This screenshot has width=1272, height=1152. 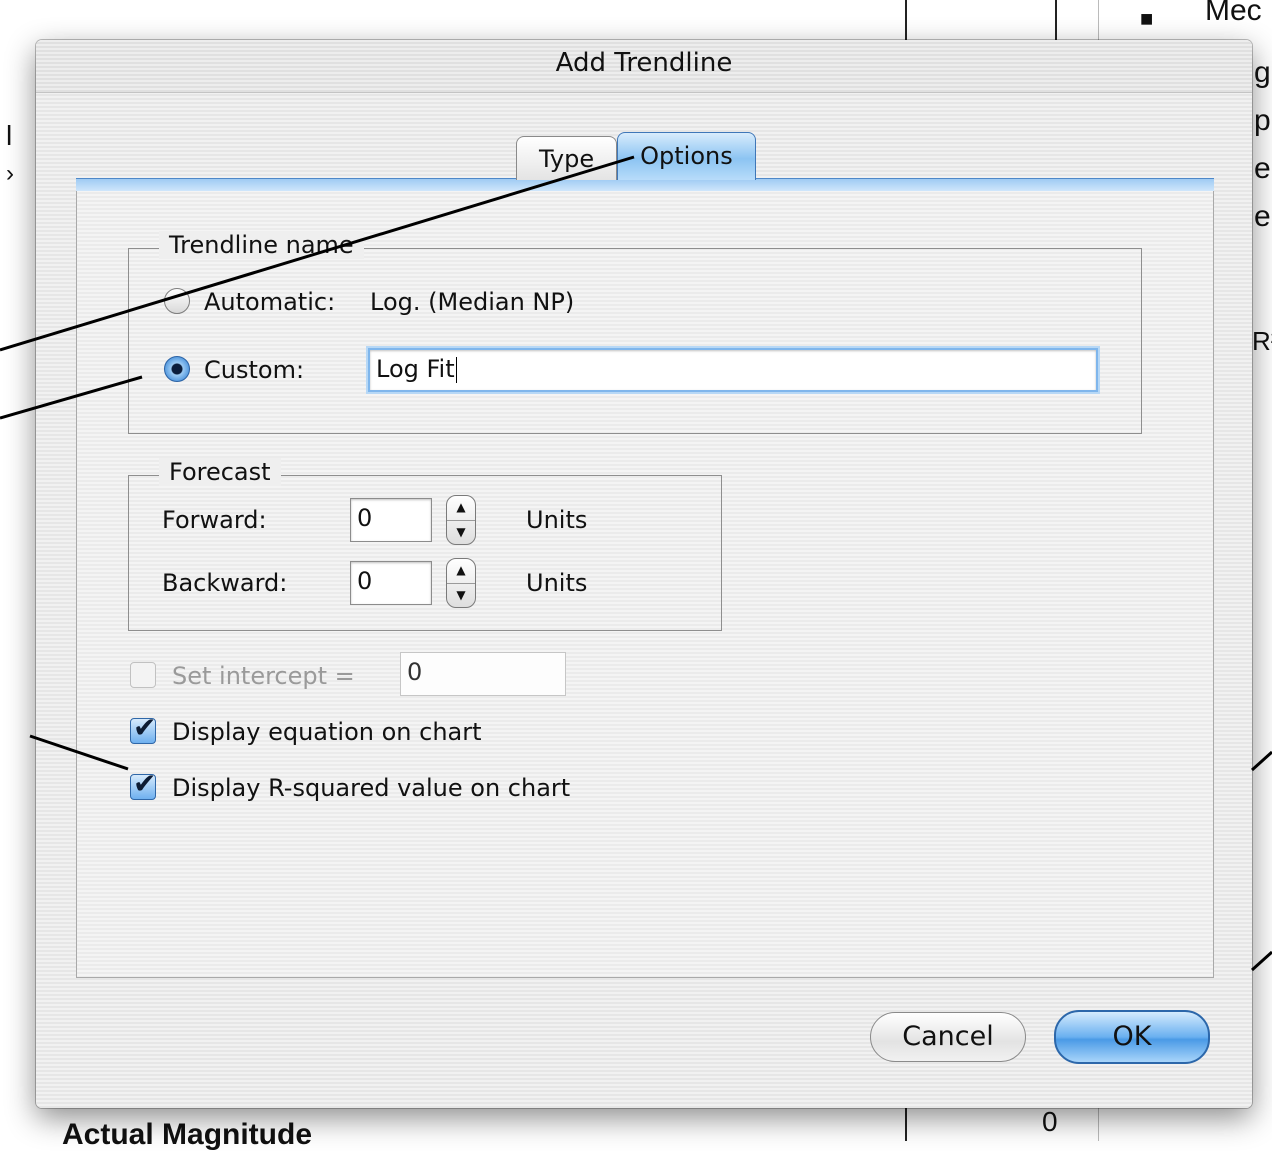 What do you see at coordinates (1132, 1037) in the screenshot?
I see `ok-button: OK` at bounding box center [1132, 1037].